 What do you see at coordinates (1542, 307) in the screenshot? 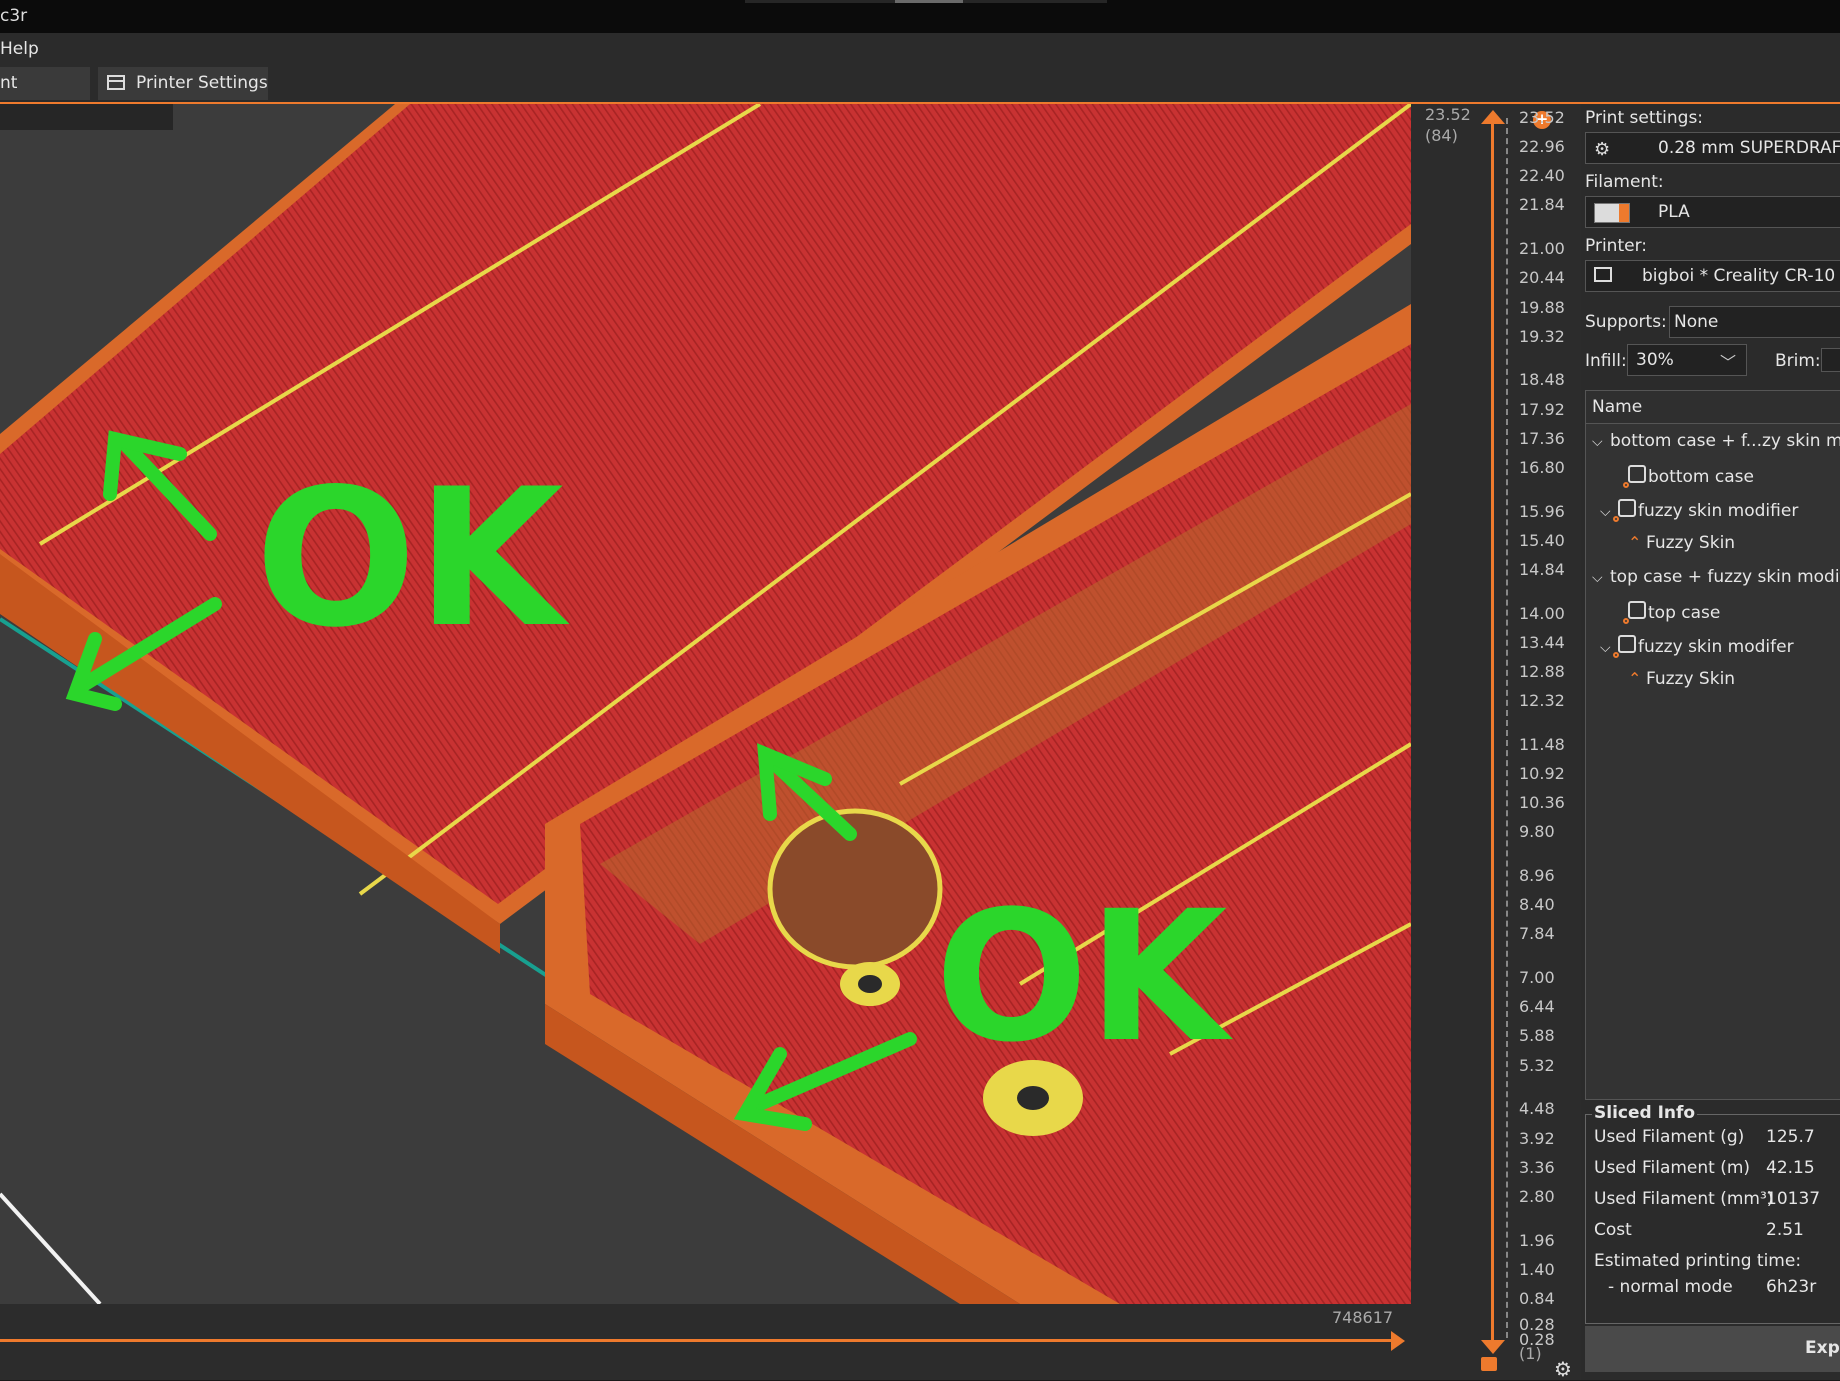
I see `layer-tick-label: 19.88` at bounding box center [1542, 307].